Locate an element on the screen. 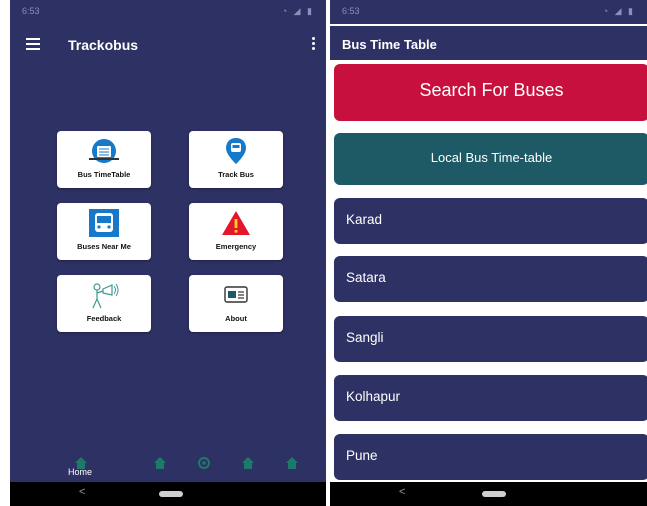 This screenshot has height=506, width=647. page-title: Bus Time Table is located at coordinates (389, 44).